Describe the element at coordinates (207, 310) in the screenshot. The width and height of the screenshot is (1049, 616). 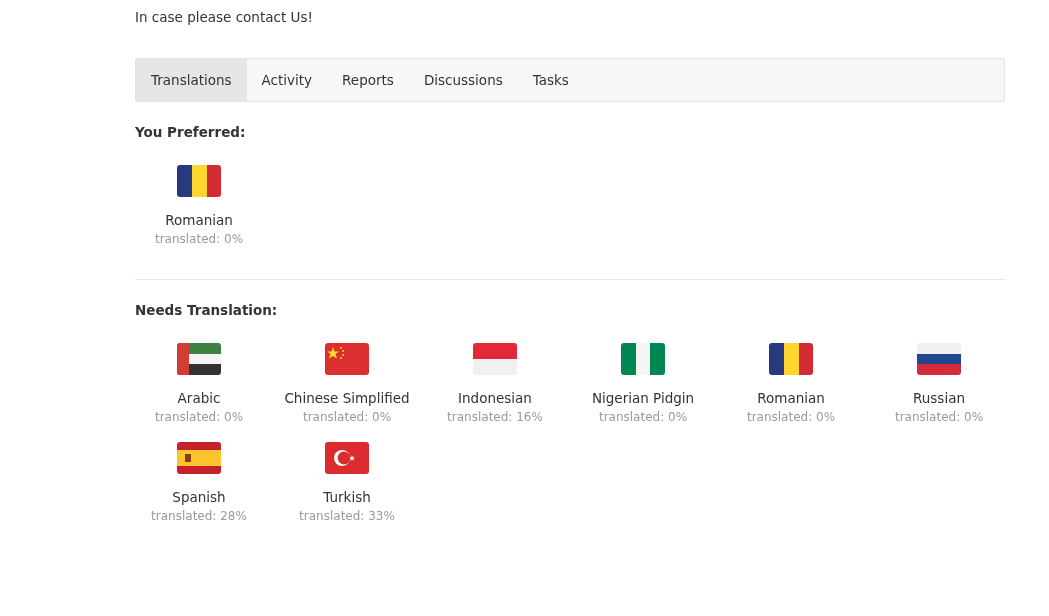
I see `section-title: Needs Translation:` at that location.